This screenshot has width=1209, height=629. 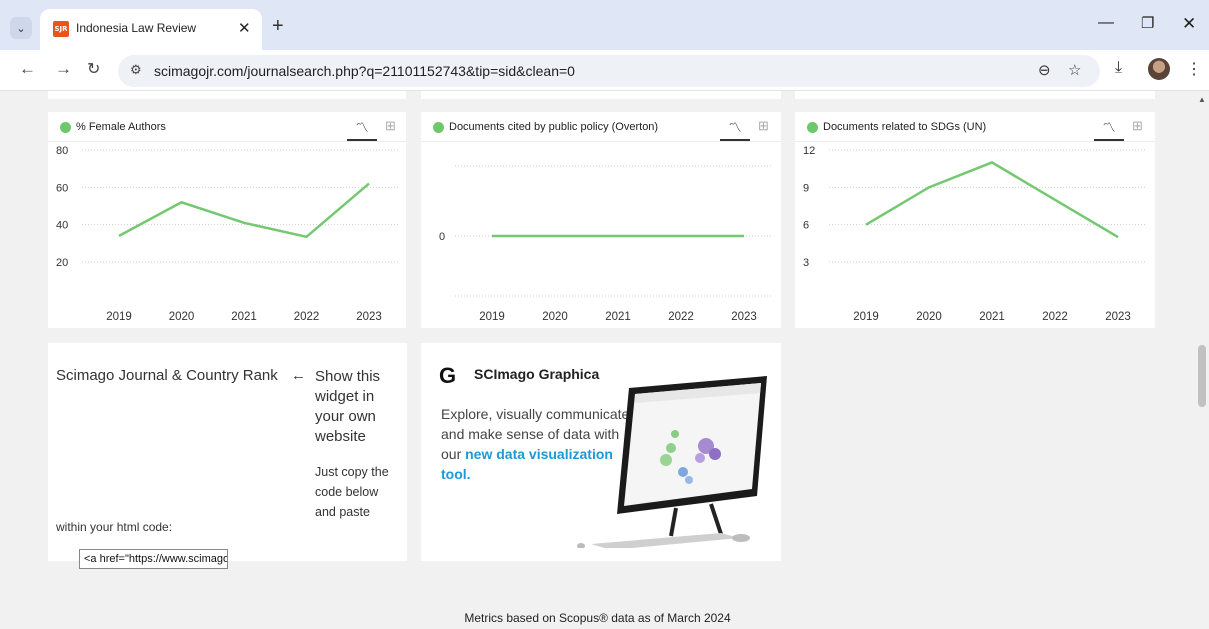 What do you see at coordinates (298, 375) in the screenshot?
I see `arrow-icon: ←` at bounding box center [298, 375].